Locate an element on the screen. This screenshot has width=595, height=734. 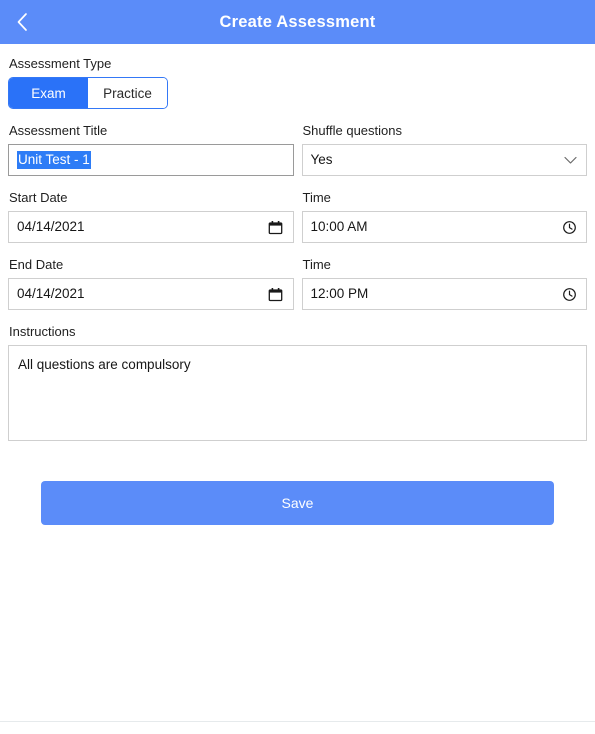
save-button: Save is located at coordinates (297, 503).